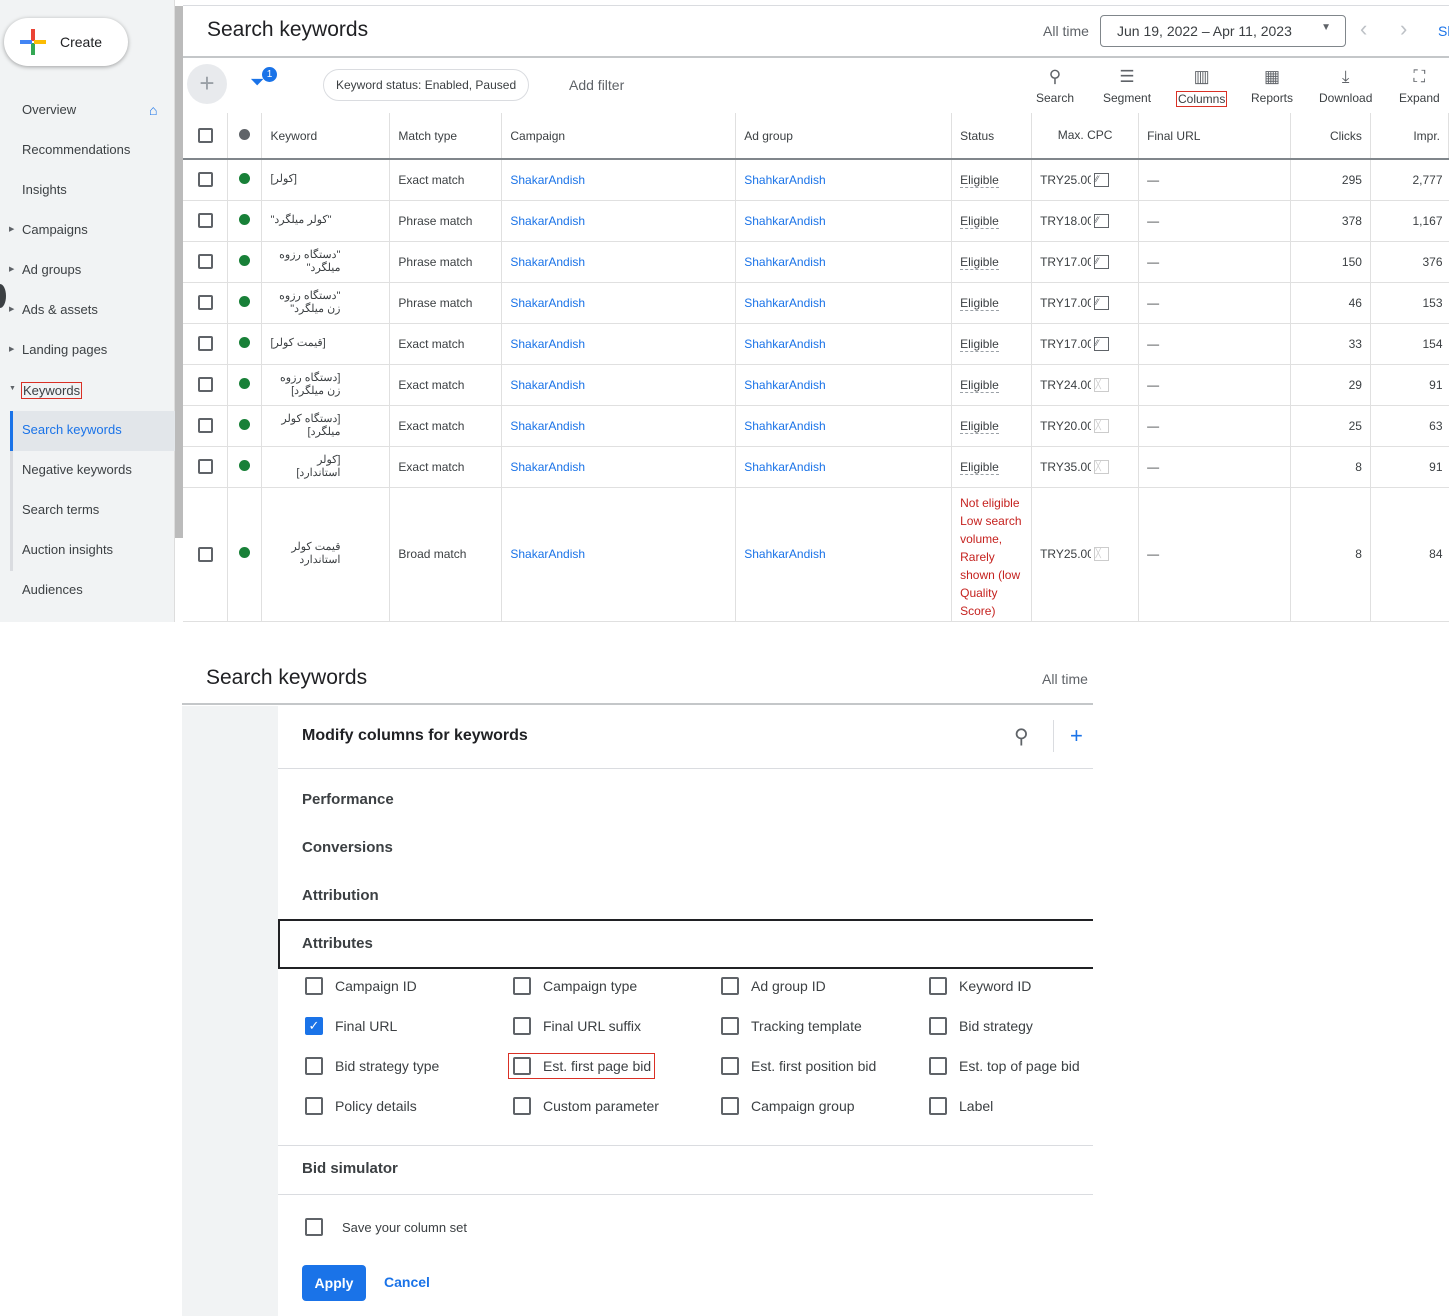 The width and height of the screenshot is (1449, 1316). What do you see at coordinates (326, 136) in the screenshot?
I see `column-header: Keyword` at bounding box center [326, 136].